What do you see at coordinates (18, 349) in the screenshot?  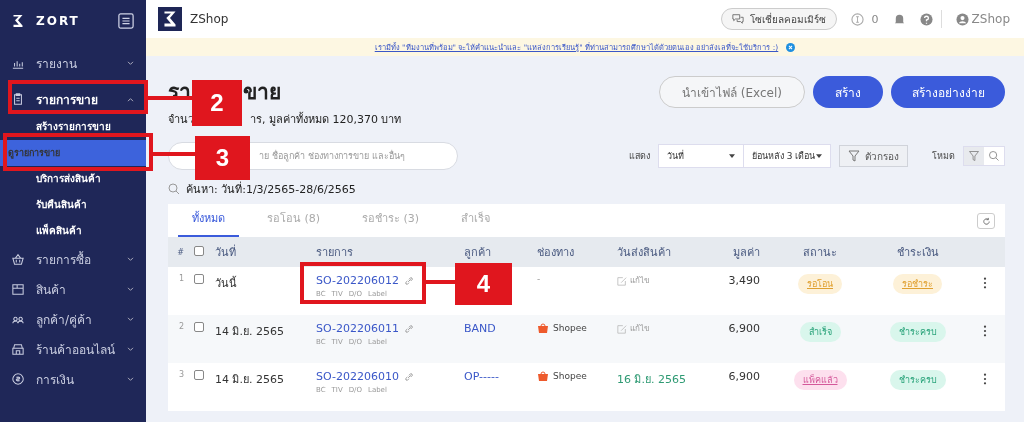 I see `store-icon` at bounding box center [18, 349].